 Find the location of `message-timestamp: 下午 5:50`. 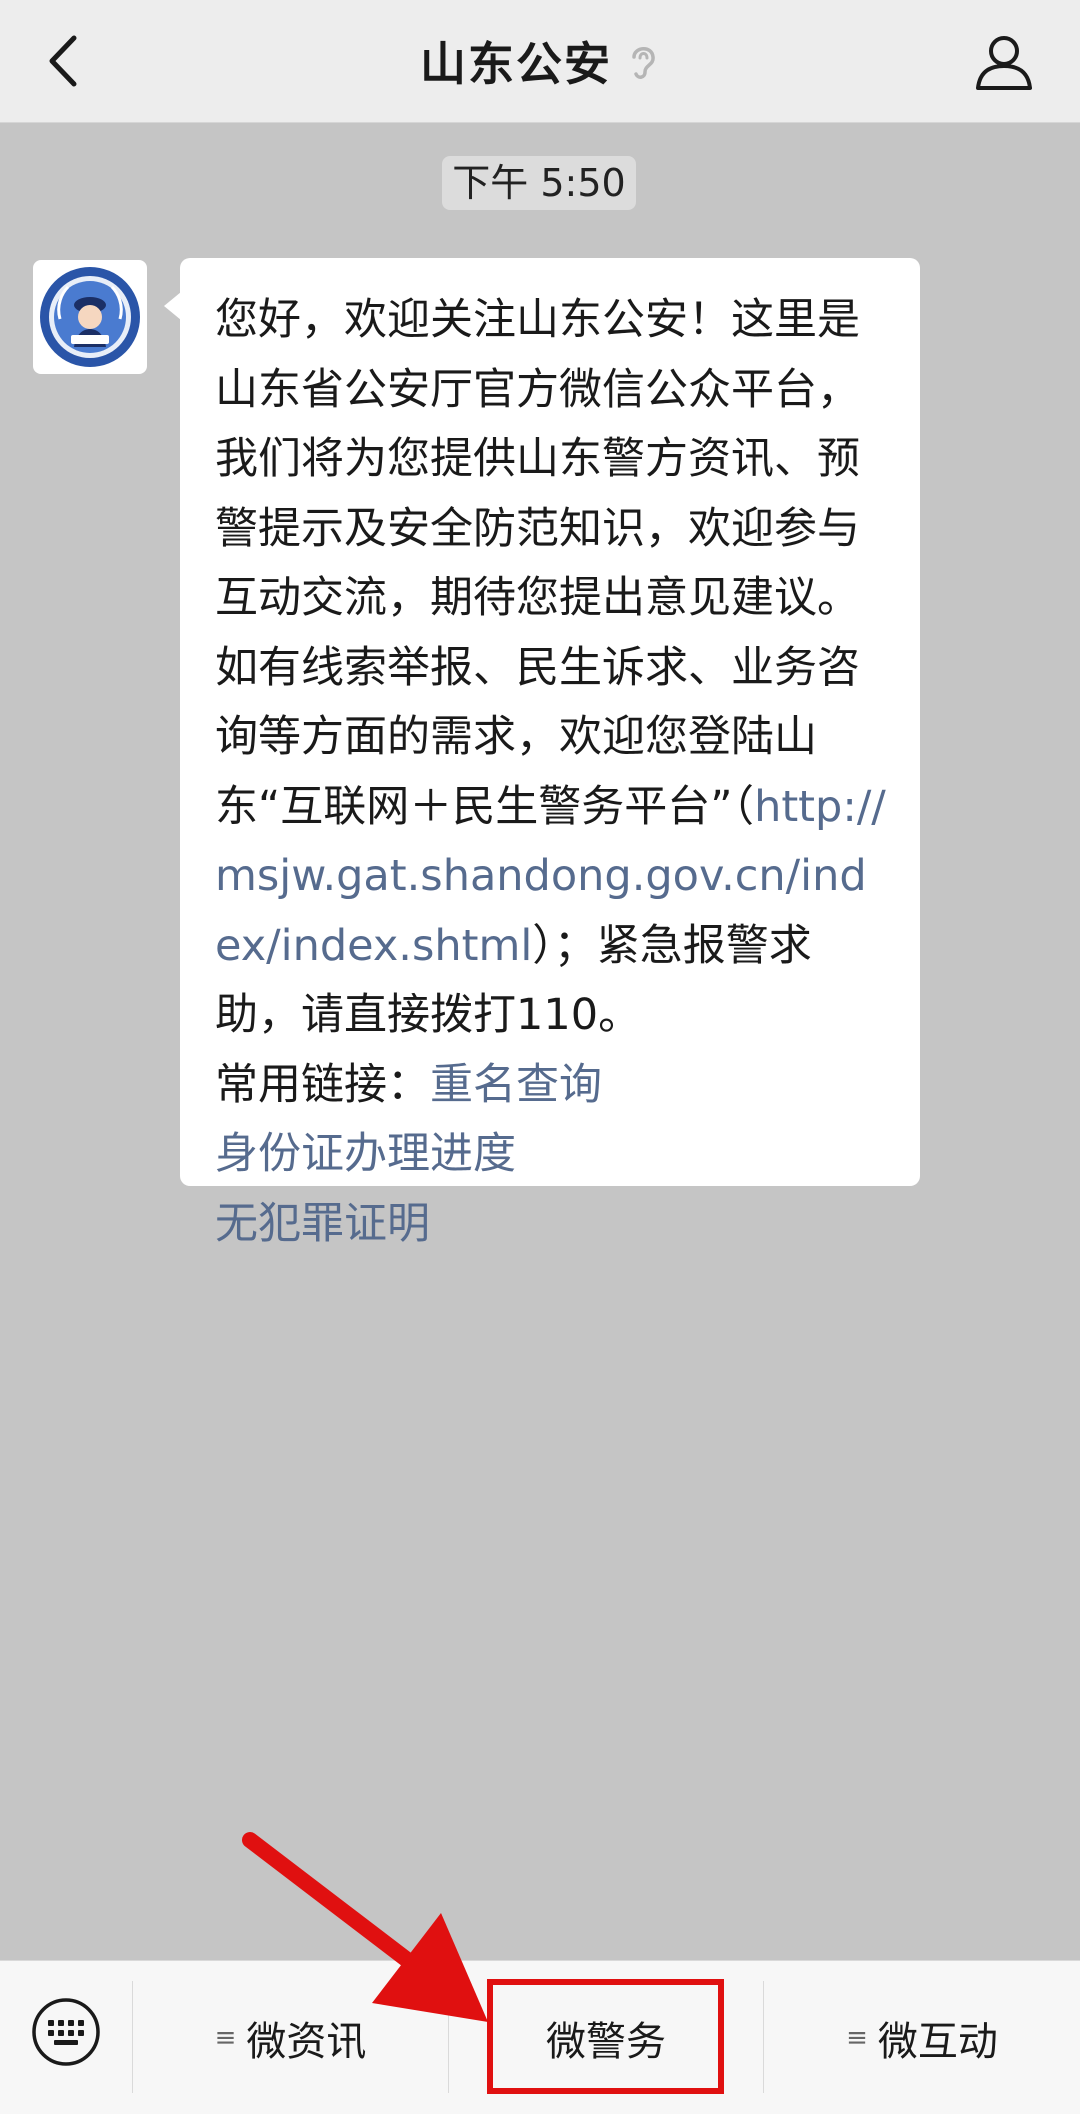

message-timestamp: 下午 5:50 is located at coordinates (539, 183).